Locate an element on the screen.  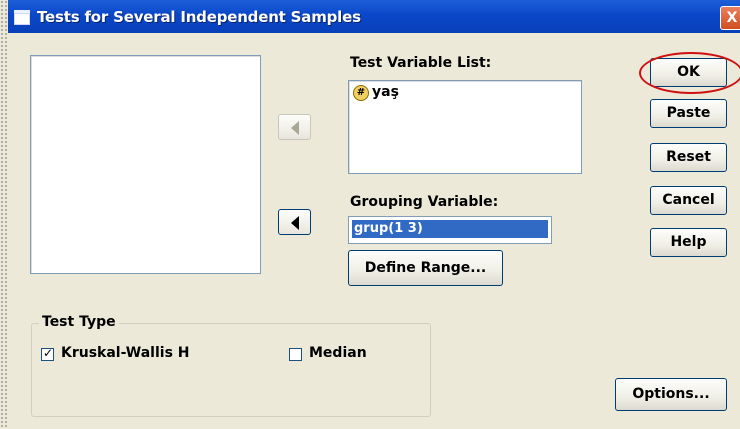
variable-name: yaş is located at coordinates (385, 92).